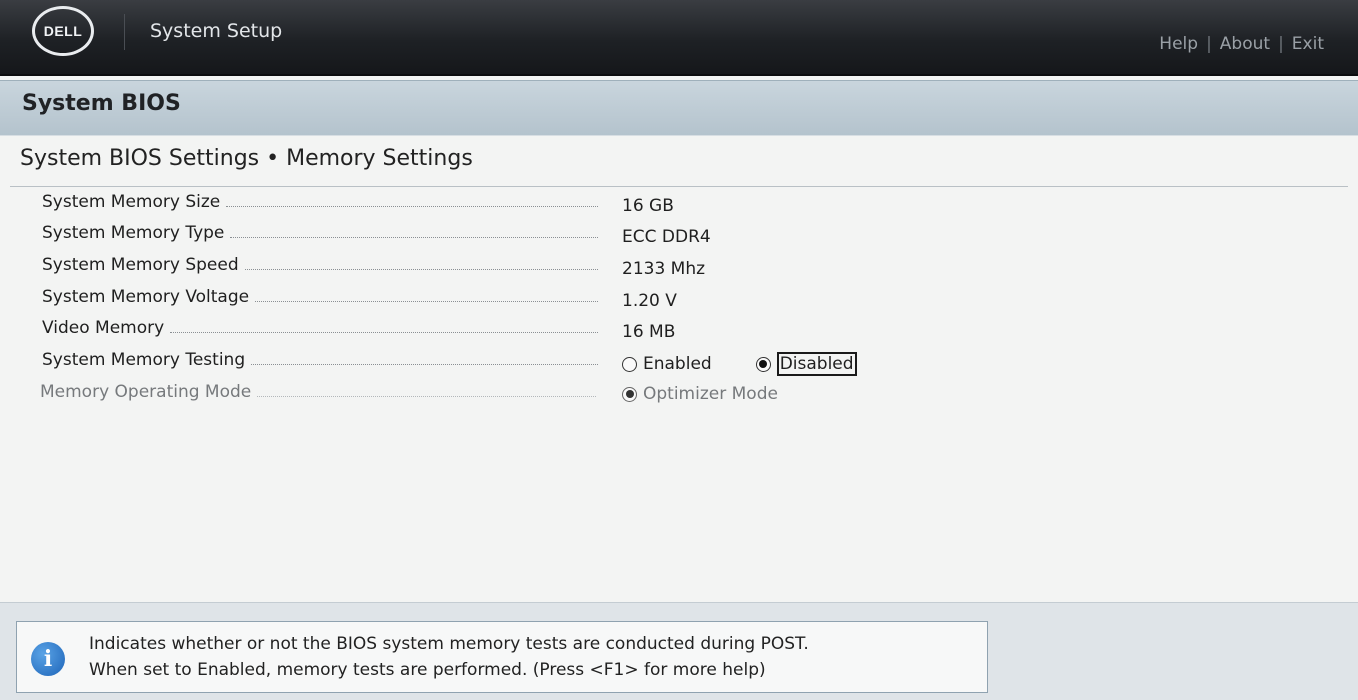 Image resolution: width=1358 pixels, height=700 pixels. Describe the element at coordinates (1178, 44) in the screenshot. I see `help-link: Help` at that location.